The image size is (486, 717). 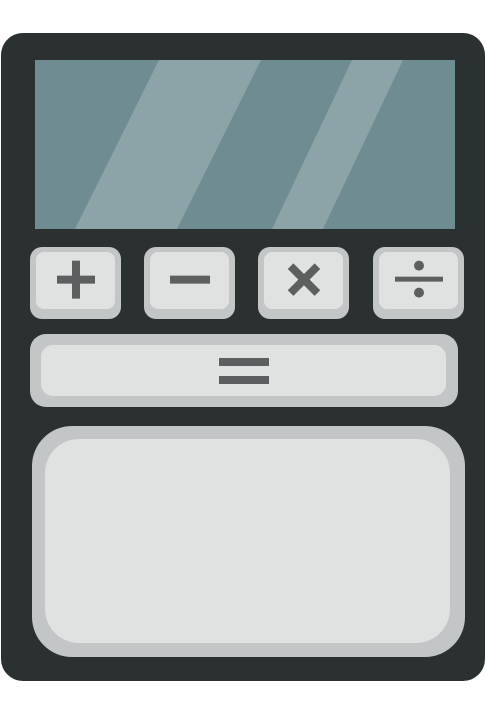 I want to click on divide-button, so click(x=418, y=283).